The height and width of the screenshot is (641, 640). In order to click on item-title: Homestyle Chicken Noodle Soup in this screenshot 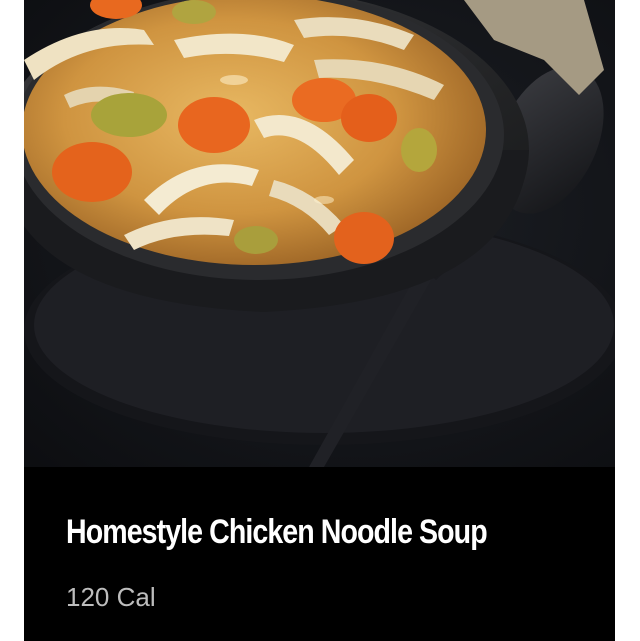, I will do `click(277, 532)`.